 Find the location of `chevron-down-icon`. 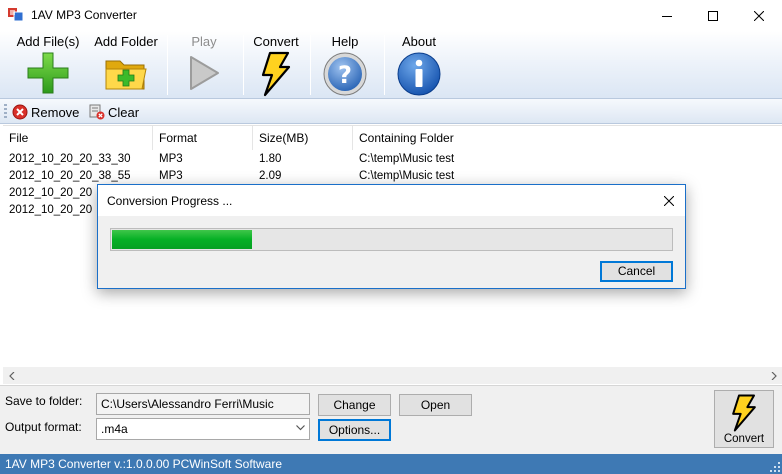

chevron-down-icon is located at coordinates (300, 428).